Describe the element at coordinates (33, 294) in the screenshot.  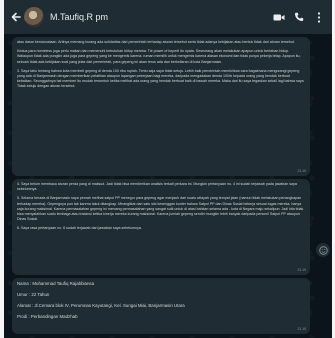
I see `profile-field-age: Umur : 22 Tahun` at that location.